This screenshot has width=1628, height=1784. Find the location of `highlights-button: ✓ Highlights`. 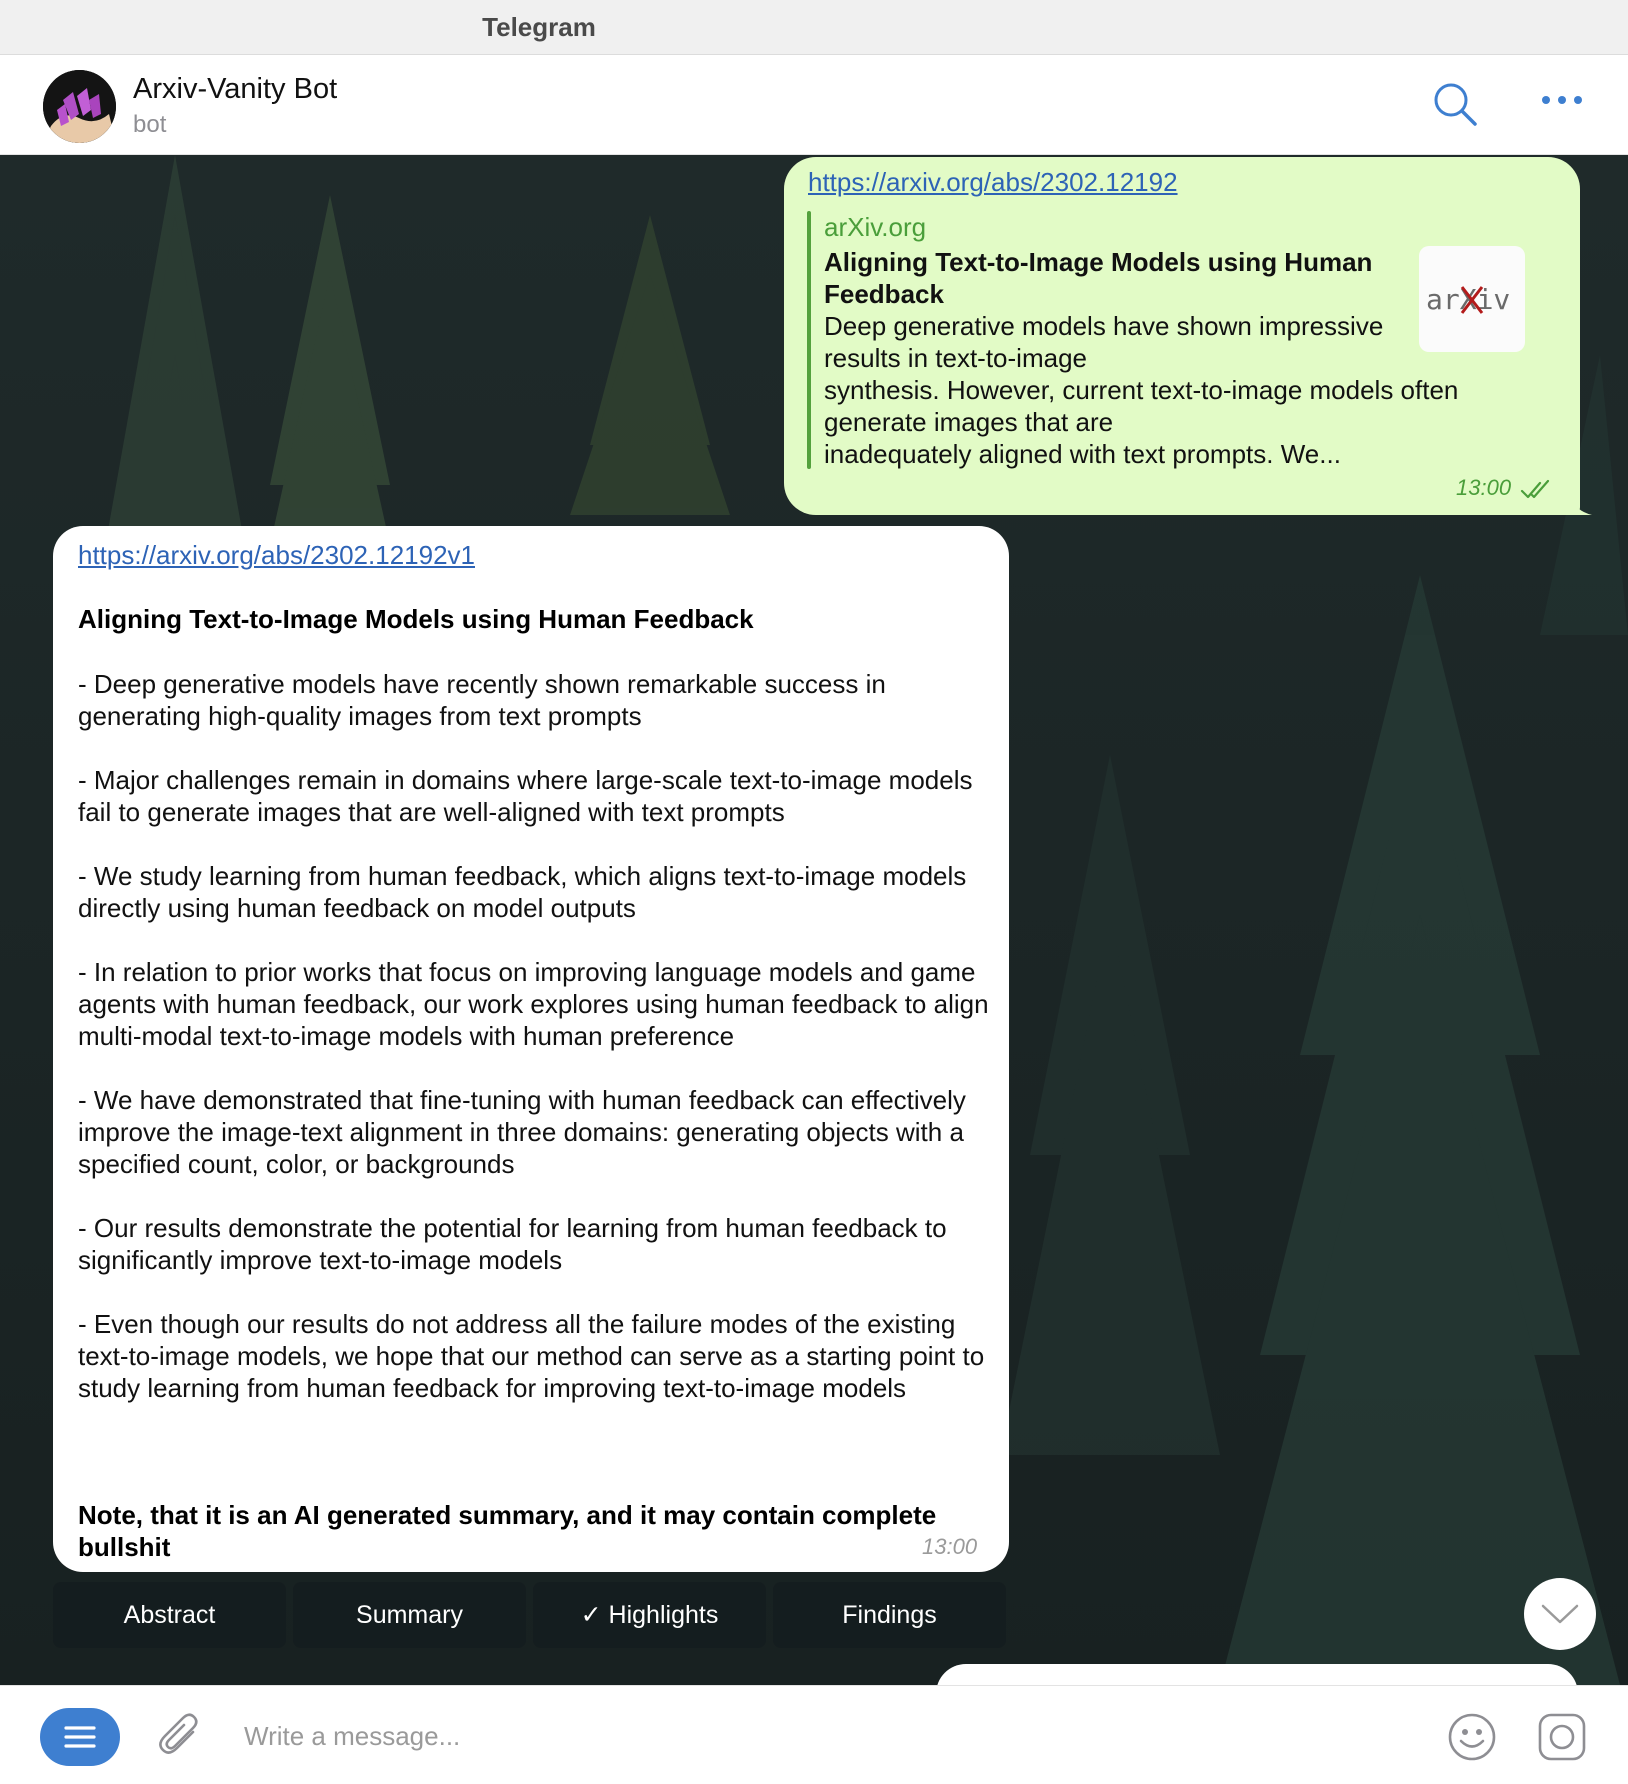

highlights-button: ✓ Highlights is located at coordinates (649, 1615).